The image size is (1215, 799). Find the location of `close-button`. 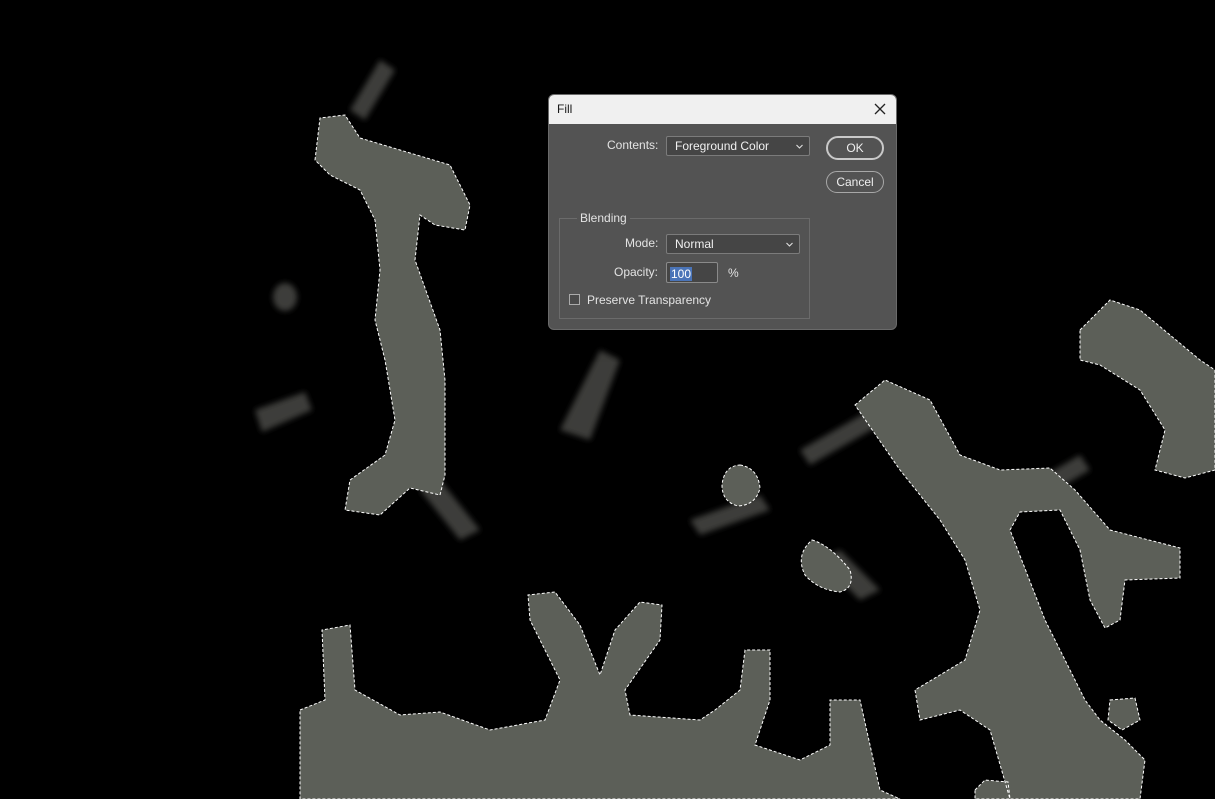

close-button is located at coordinates (880, 109).